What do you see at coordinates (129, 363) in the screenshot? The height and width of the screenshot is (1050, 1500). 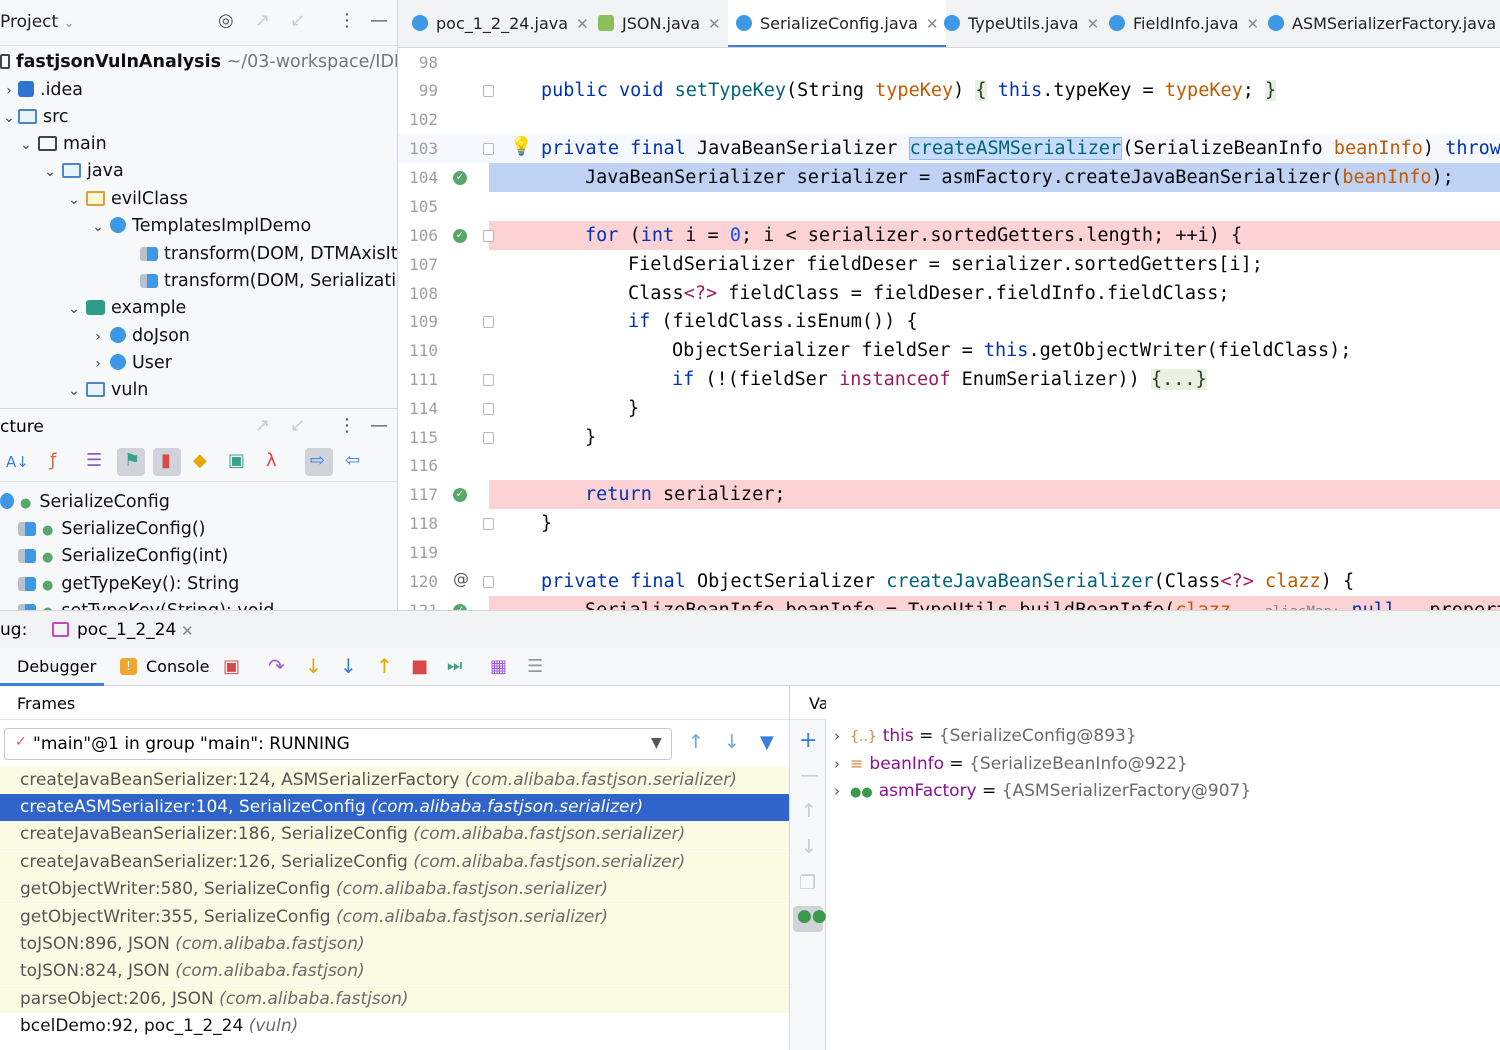 I see `tree-item-user: › User` at bounding box center [129, 363].